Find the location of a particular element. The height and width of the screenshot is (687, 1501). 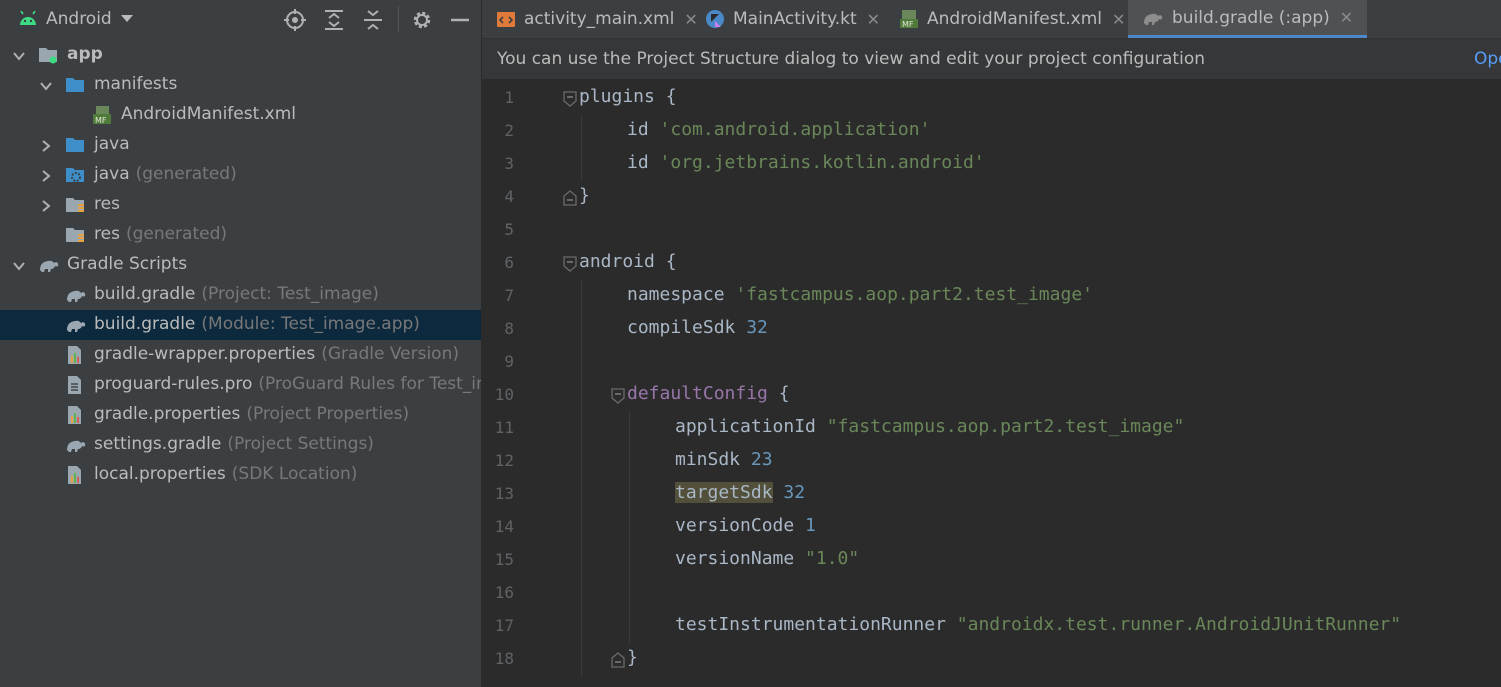

code-line: 2 id 'com.android.application' is located at coordinates (991, 131).